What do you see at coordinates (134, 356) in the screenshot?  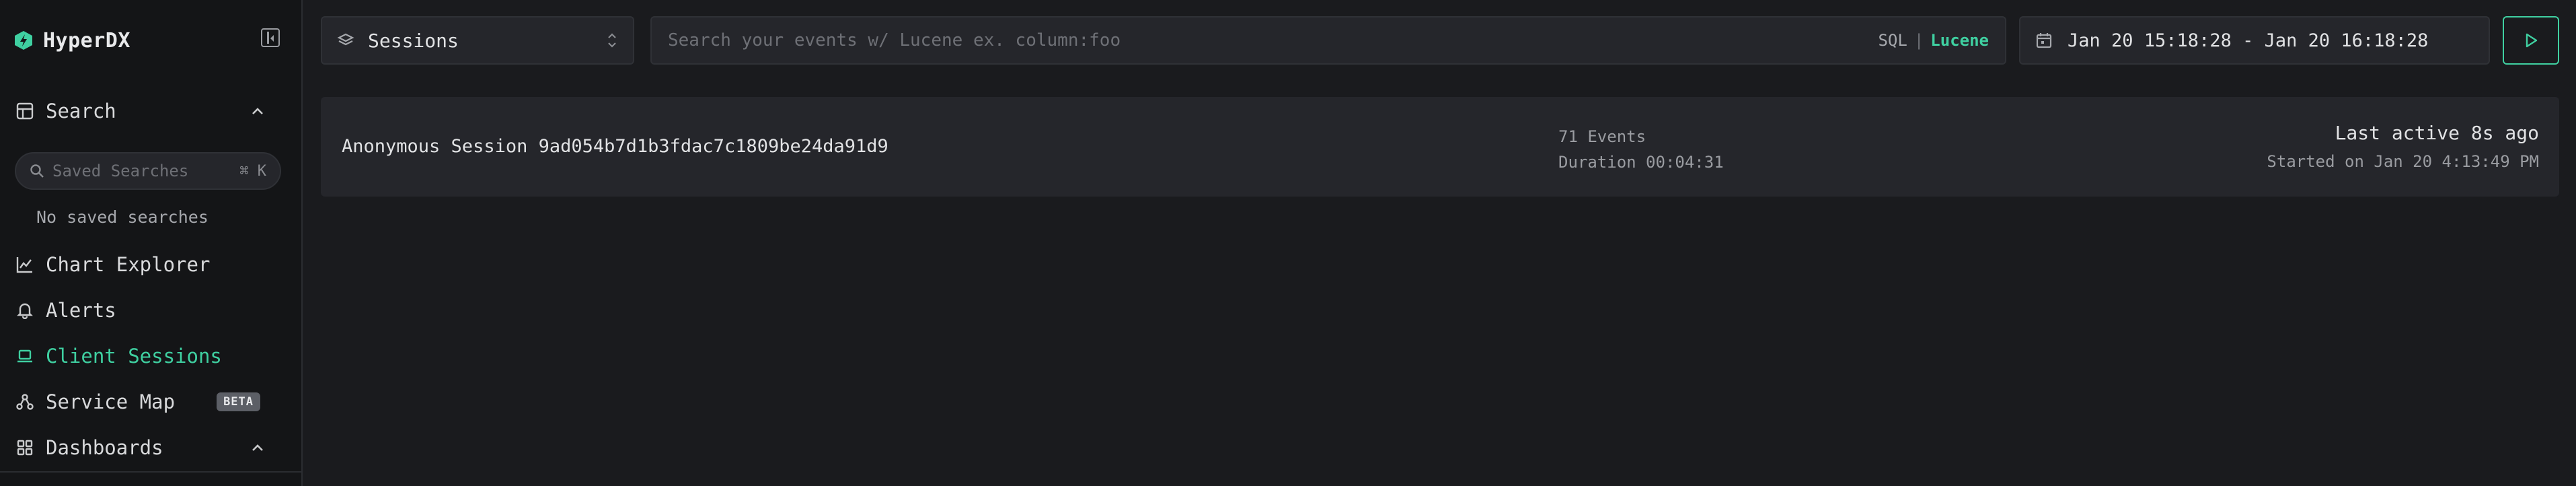 I see `nav-client-sessions-label: Client Sessions` at bounding box center [134, 356].